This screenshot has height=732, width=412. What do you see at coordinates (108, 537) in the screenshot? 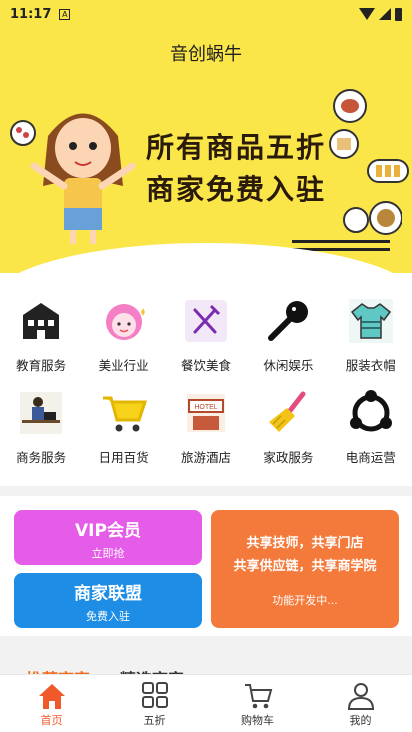
I see `vip-membership-card: VIP会员 立即抢` at bounding box center [108, 537].